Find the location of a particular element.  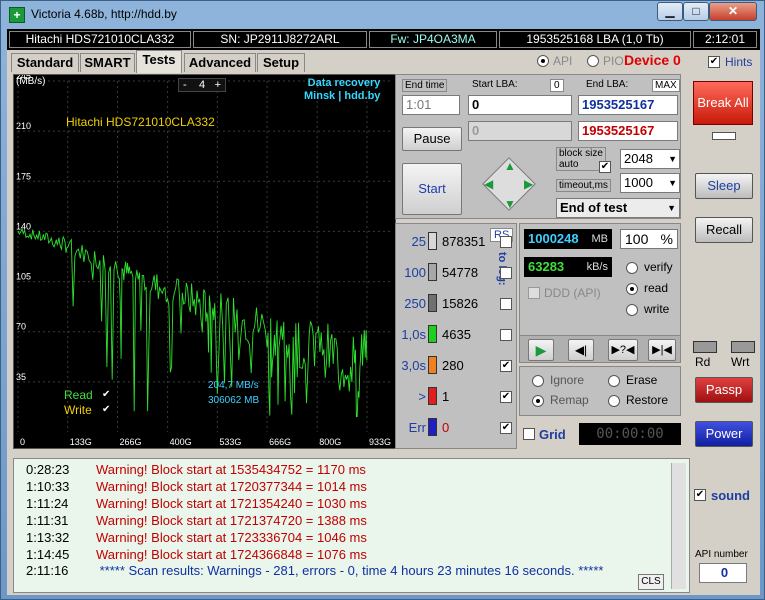

tab-advanced: Advanced is located at coordinates (220, 62).